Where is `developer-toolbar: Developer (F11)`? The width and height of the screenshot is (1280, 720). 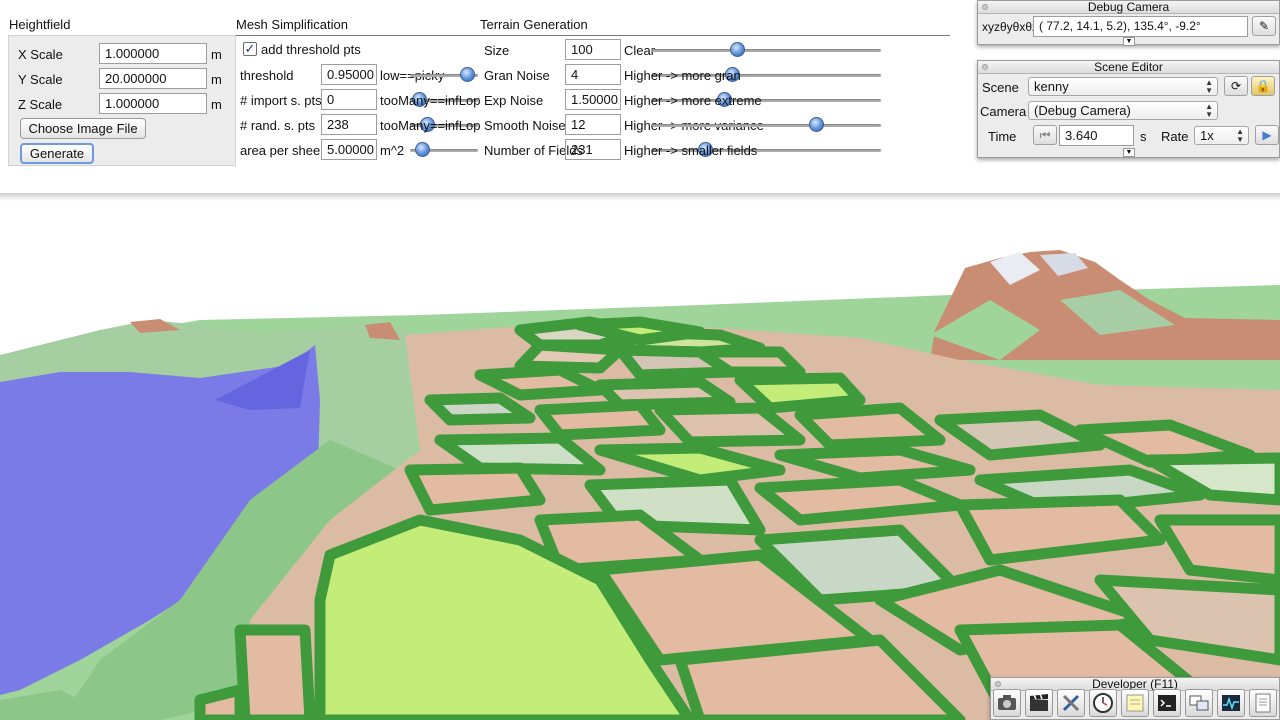
developer-toolbar: Developer (F11) is located at coordinates (1135, 698).